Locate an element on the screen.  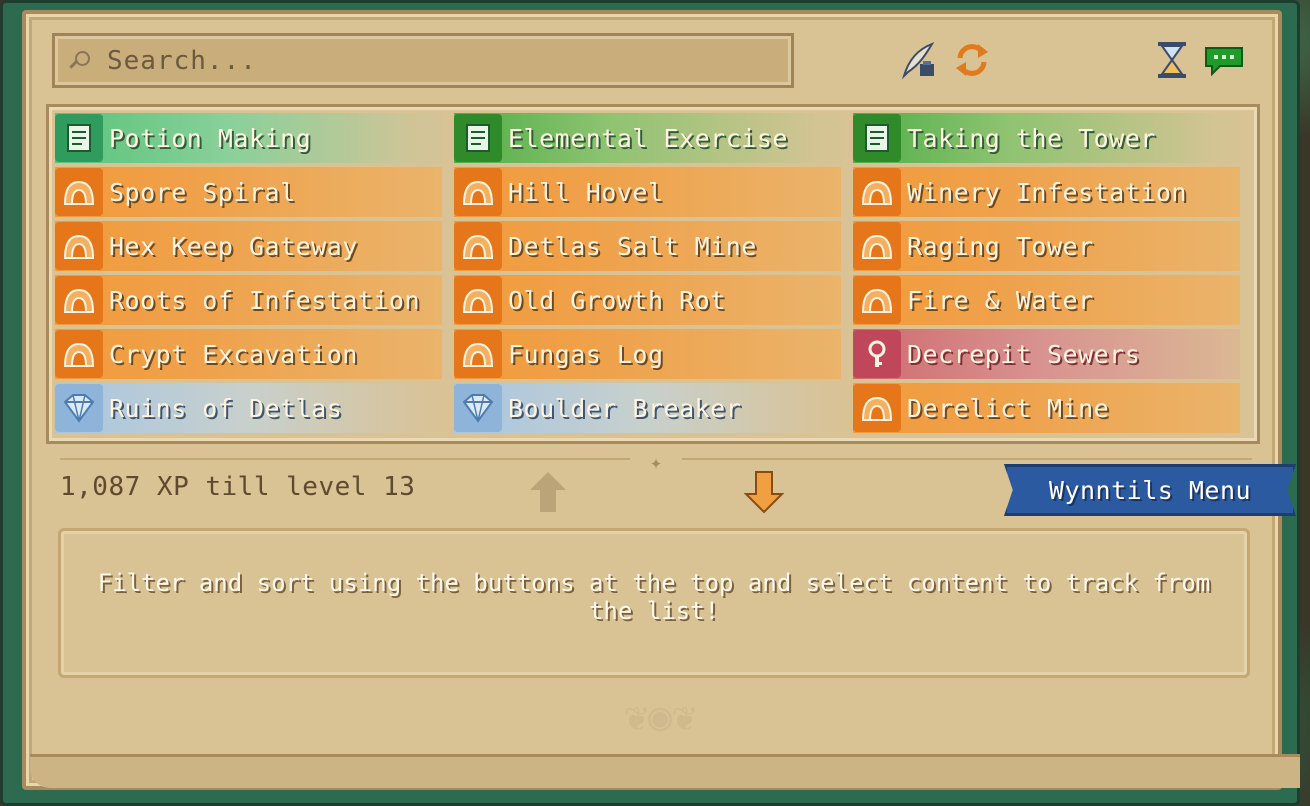
content-item: Potion Making is located at coordinates (248, 138).